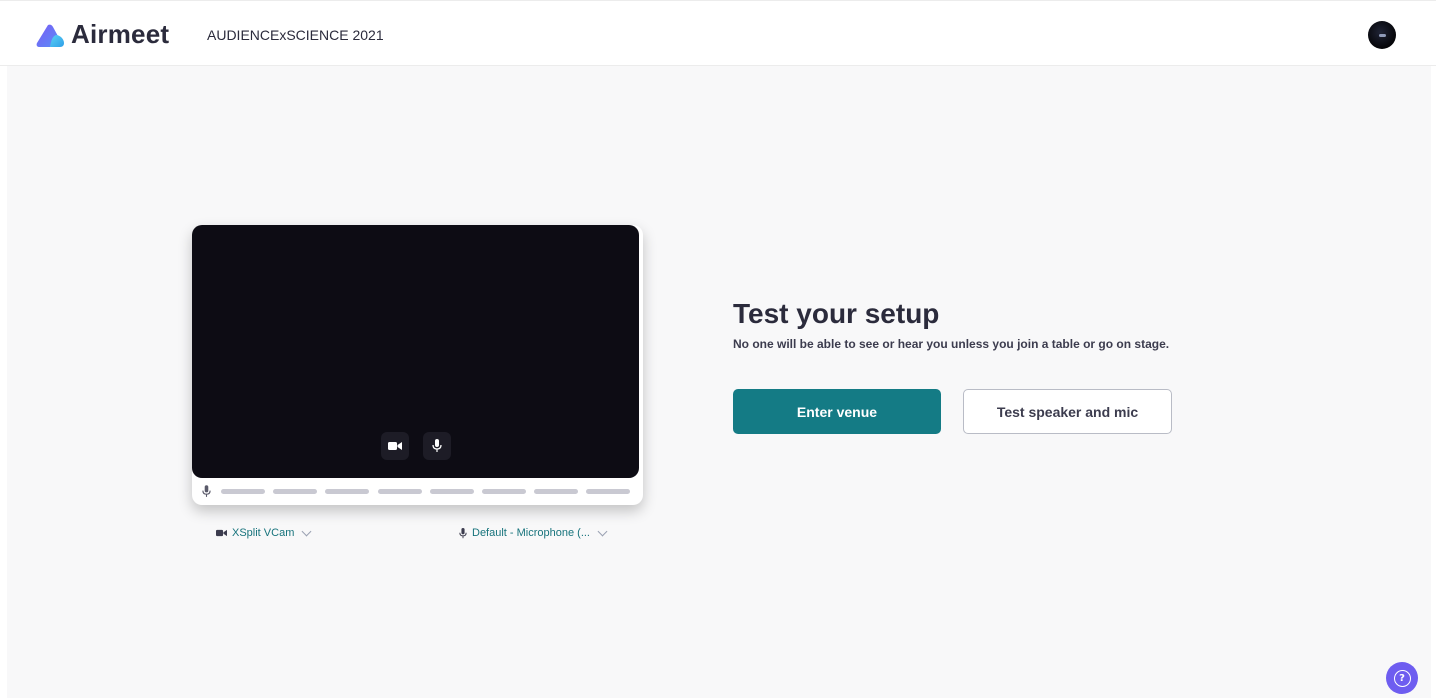 This screenshot has height=698, width=1436. I want to click on help-button: ?, so click(1402, 678).